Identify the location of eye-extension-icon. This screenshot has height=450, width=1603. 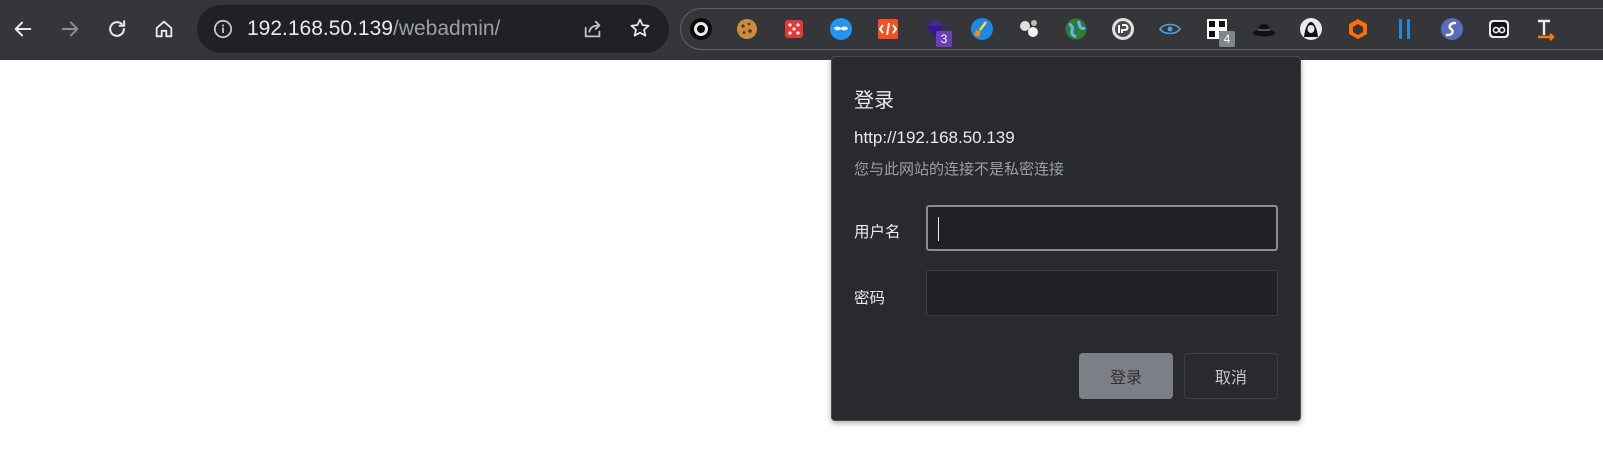
(1170, 29).